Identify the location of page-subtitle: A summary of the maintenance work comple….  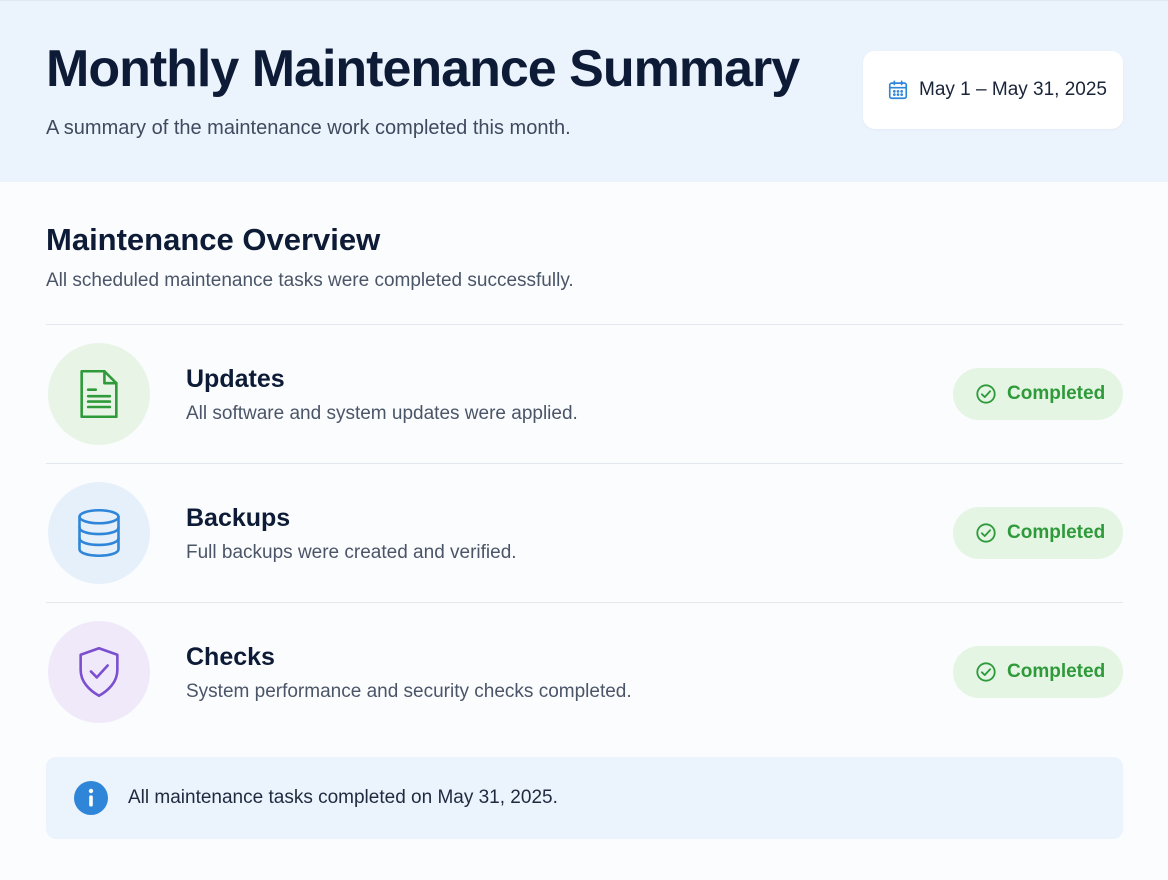
(308, 128).